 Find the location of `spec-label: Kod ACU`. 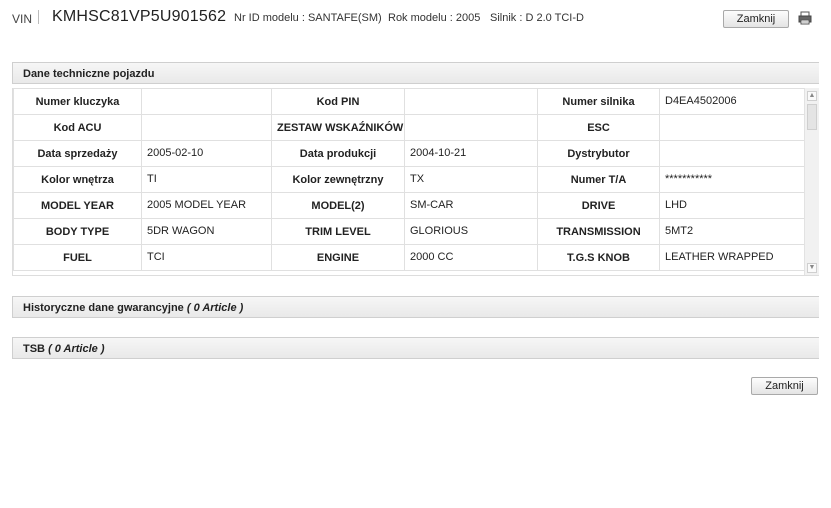

spec-label: Kod ACU is located at coordinates (77, 127).